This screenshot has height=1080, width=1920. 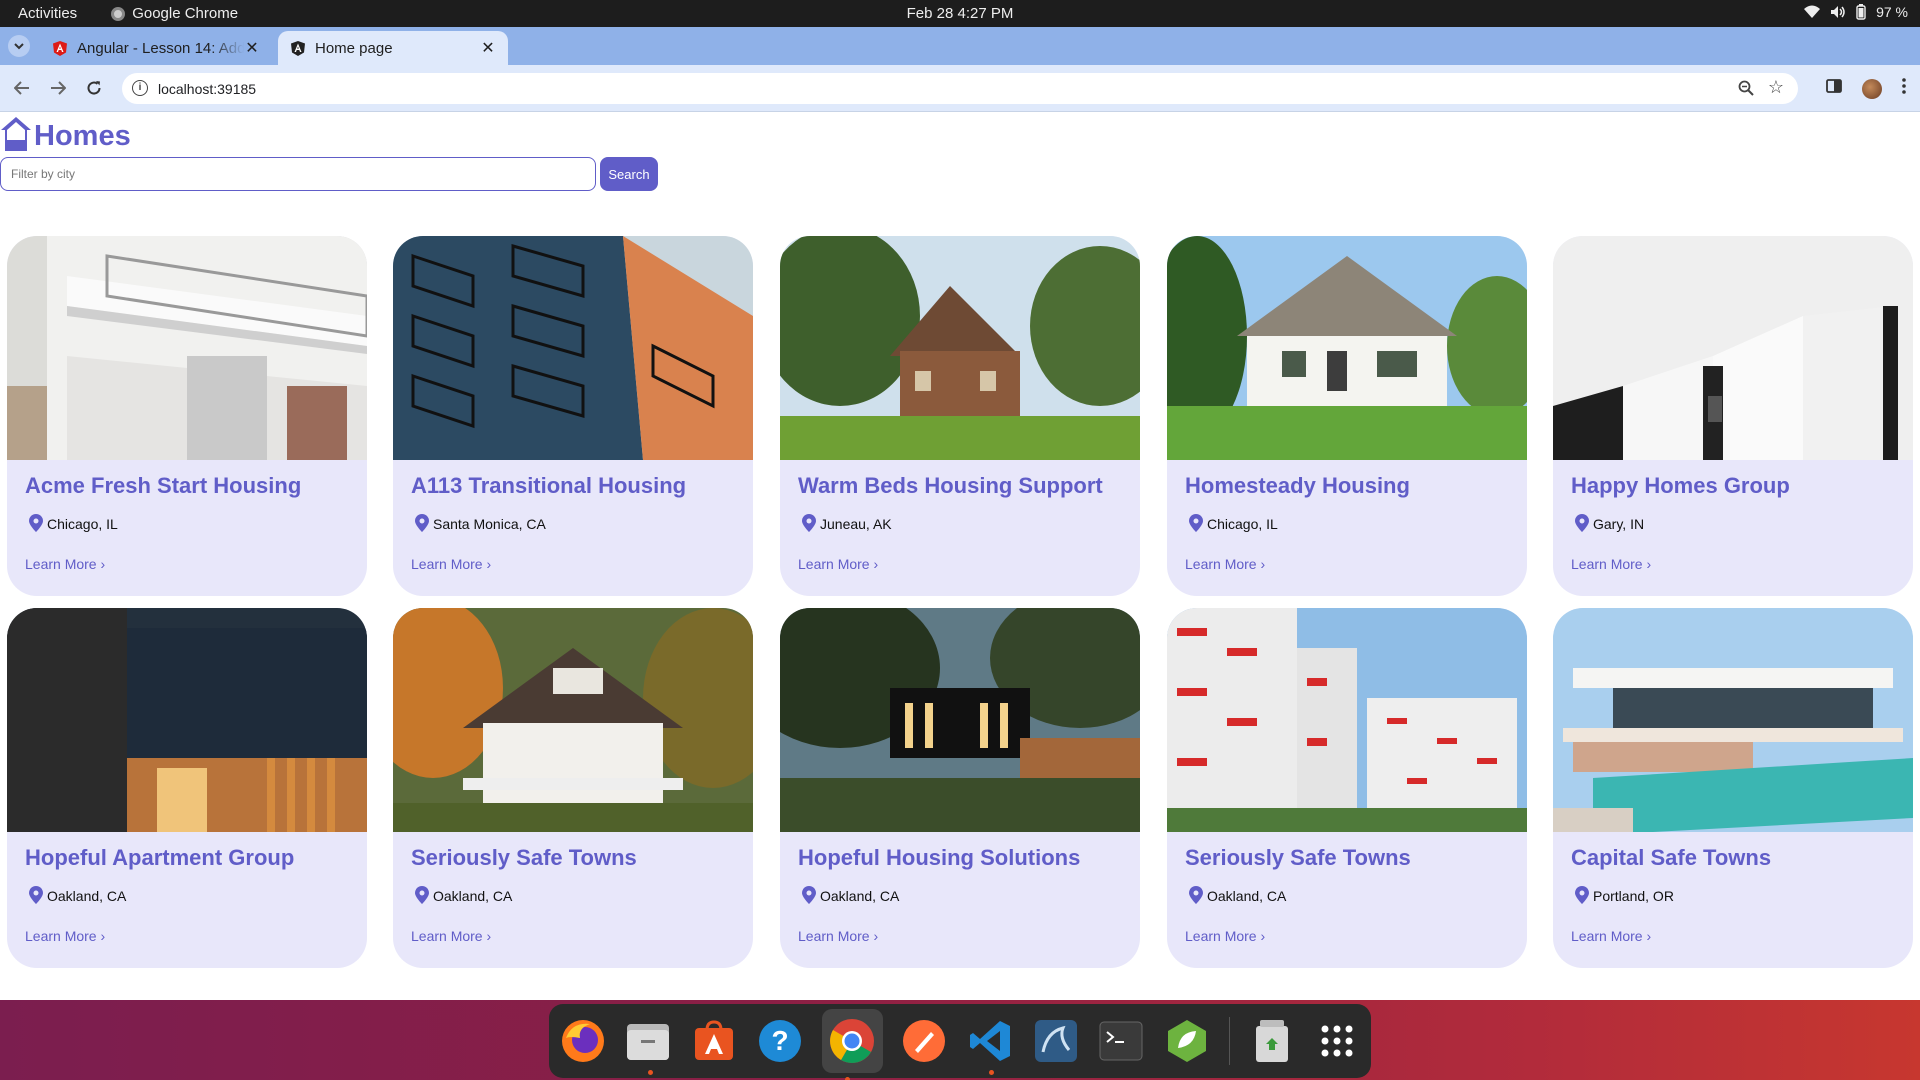 What do you see at coordinates (160, 857) in the screenshot?
I see `listing-name: Hopeful Apartment Group` at bounding box center [160, 857].